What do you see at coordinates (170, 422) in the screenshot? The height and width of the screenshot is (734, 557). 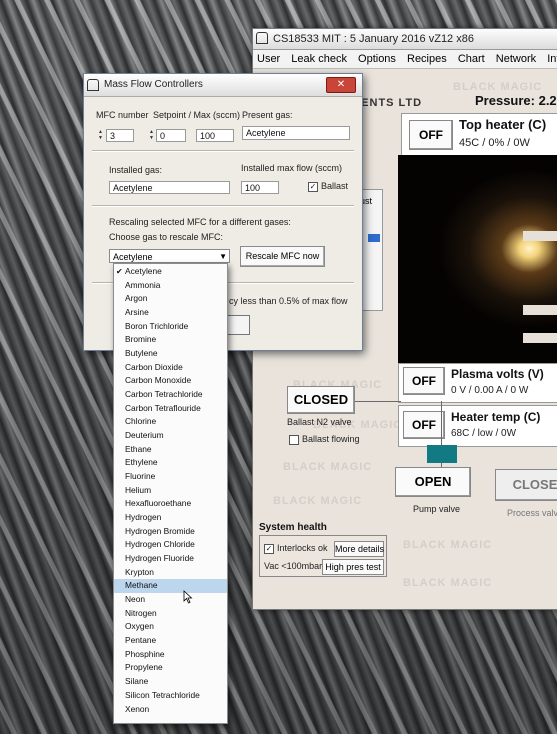 I see `gas-option: Chlorine` at bounding box center [170, 422].